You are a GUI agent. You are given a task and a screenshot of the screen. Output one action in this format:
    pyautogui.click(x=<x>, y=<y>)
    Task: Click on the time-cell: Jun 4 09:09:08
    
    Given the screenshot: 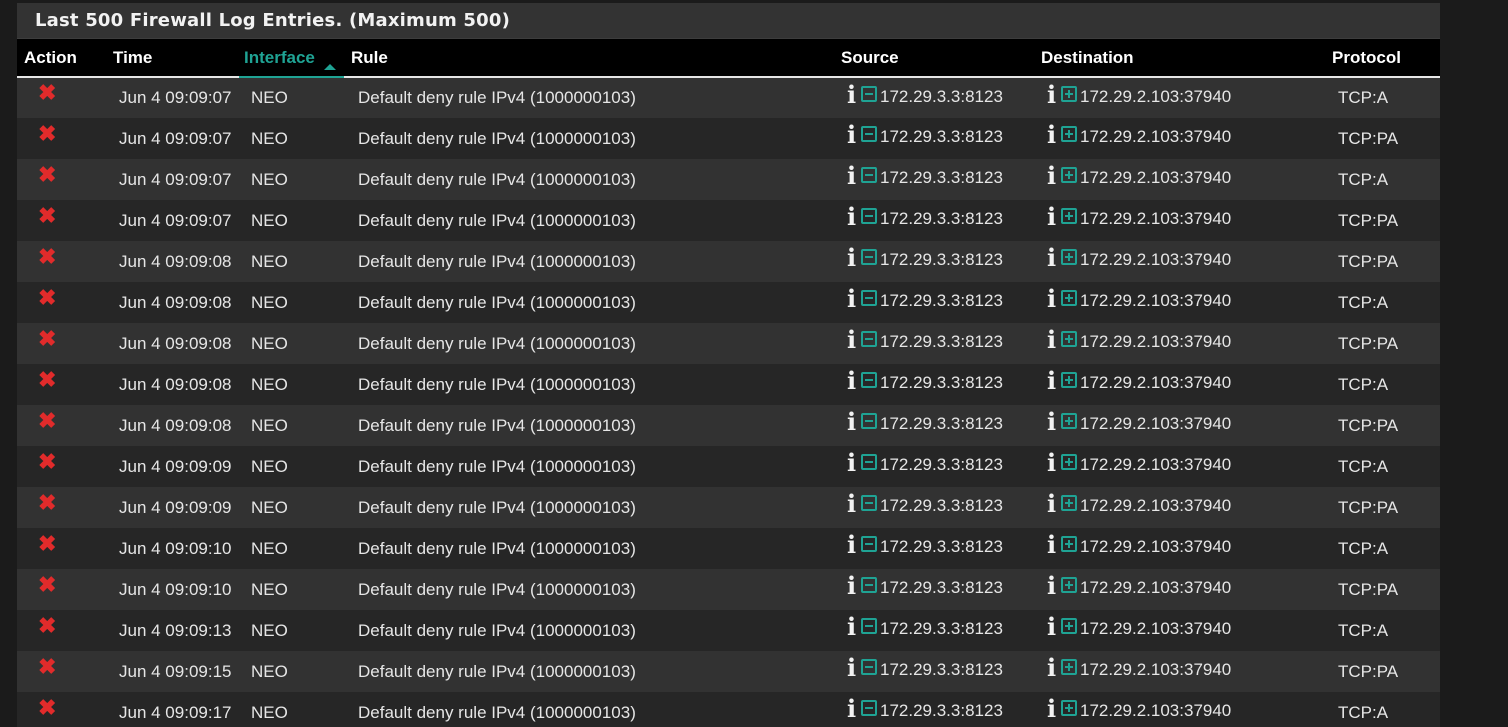 What is the action you would take?
    pyautogui.click(x=175, y=425)
    